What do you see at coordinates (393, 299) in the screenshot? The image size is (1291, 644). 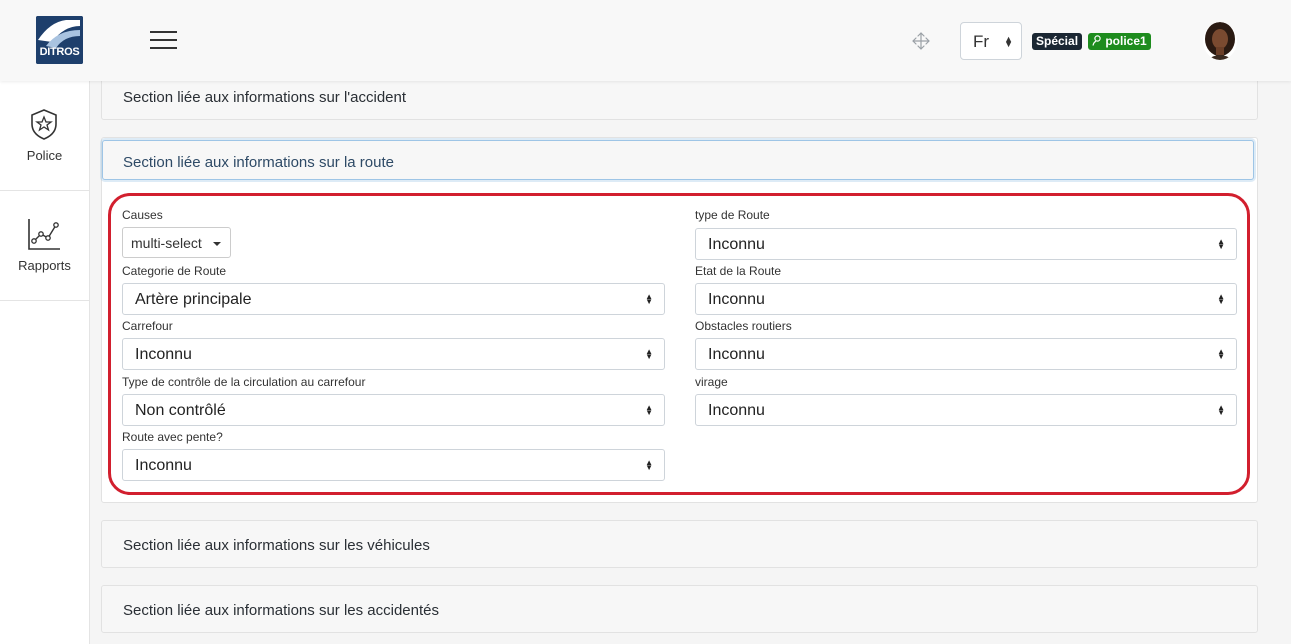 I see `categorie-route-select: Artère principale ▲ ▼` at bounding box center [393, 299].